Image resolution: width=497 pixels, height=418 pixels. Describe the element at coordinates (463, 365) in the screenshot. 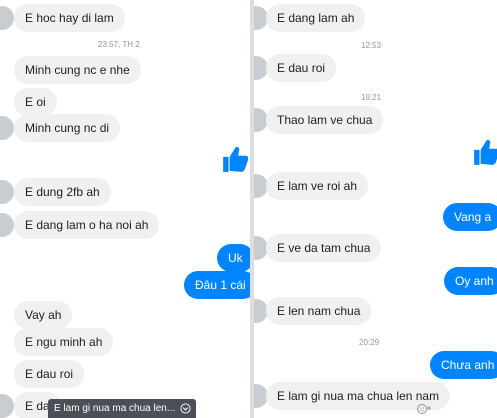

I see `outgoing-message: Chưa anh` at that location.